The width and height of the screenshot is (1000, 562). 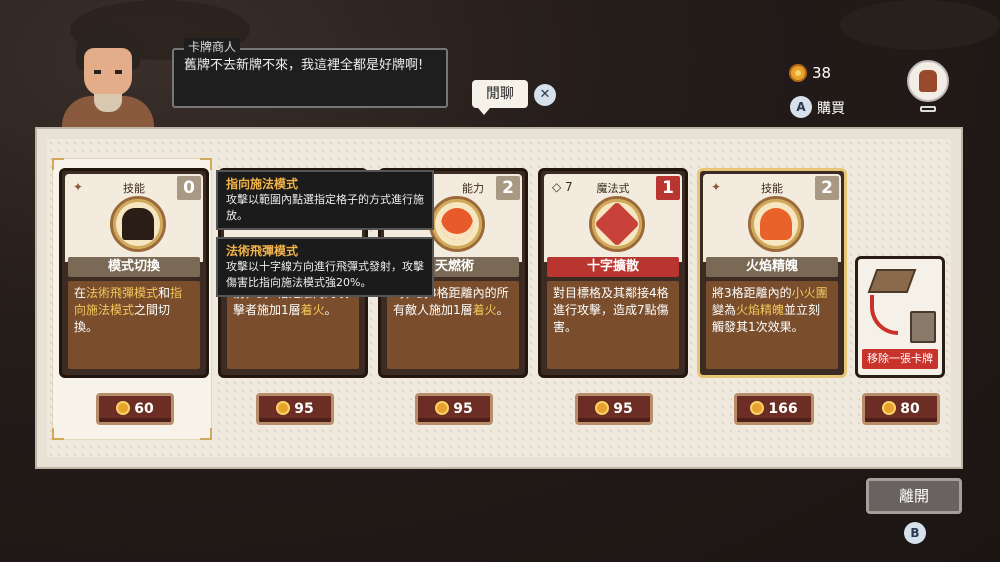 What do you see at coordinates (613, 267) in the screenshot?
I see `card-name: 十字擴散` at bounding box center [613, 267].